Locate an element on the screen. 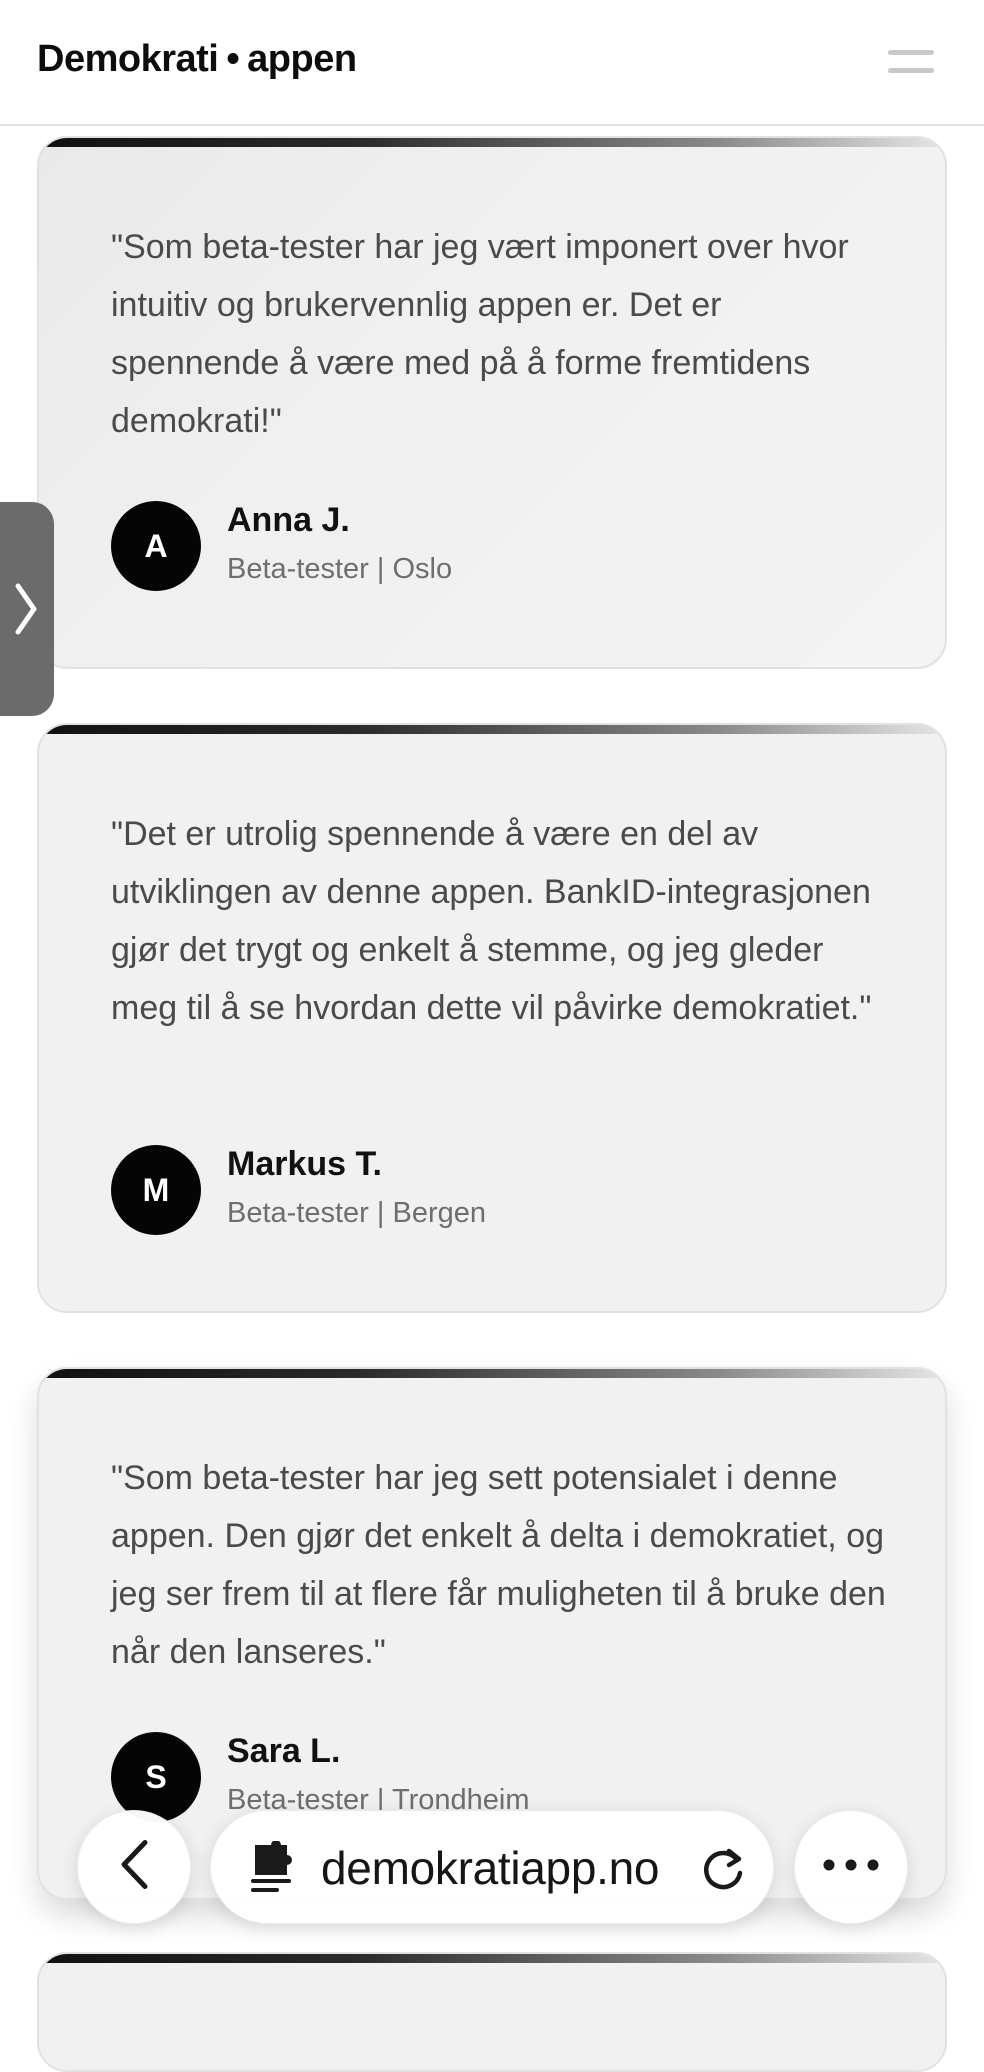  reader-mode-icon is located at coordinates (271, 1867).